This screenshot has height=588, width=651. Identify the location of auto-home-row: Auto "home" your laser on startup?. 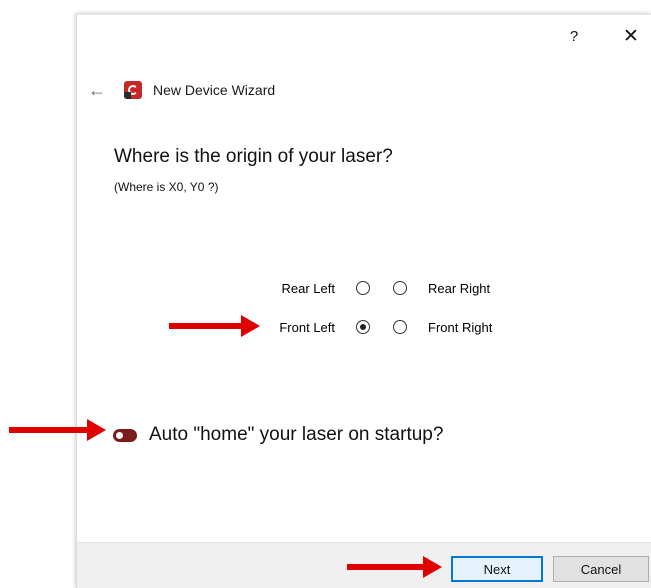
(278, 435).